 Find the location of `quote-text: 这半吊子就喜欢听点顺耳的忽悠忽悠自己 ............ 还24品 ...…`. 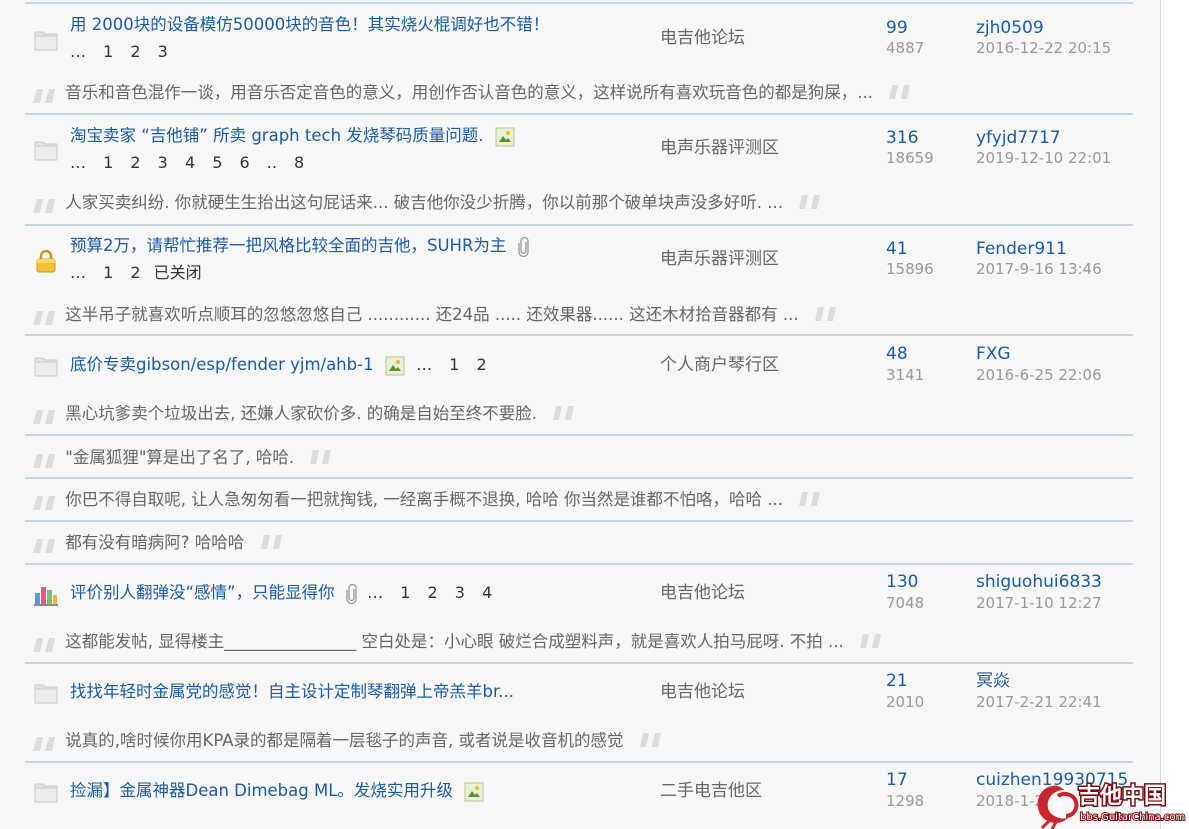

quote-text: 这半吊子就喜欢听点顺耳的忽悠忽悠自己 ............ 还24品 ...… is located at coordinates (432, 314).